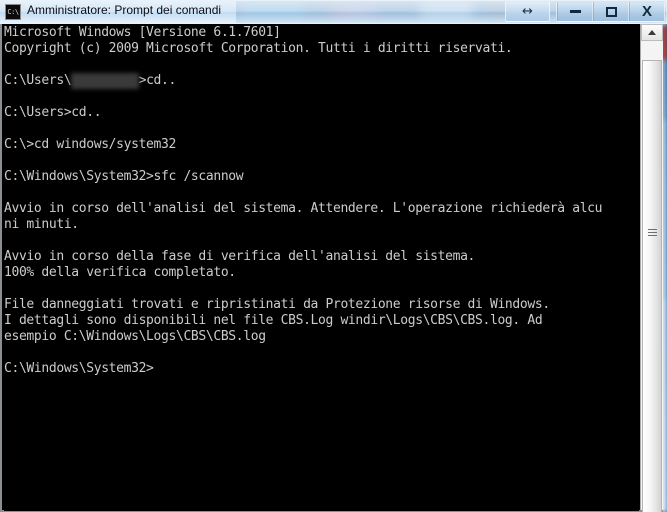 The width and height of the screenshot is (667, 512). I want to click on console-line: 100% della verifica completato., so click(120, 272).